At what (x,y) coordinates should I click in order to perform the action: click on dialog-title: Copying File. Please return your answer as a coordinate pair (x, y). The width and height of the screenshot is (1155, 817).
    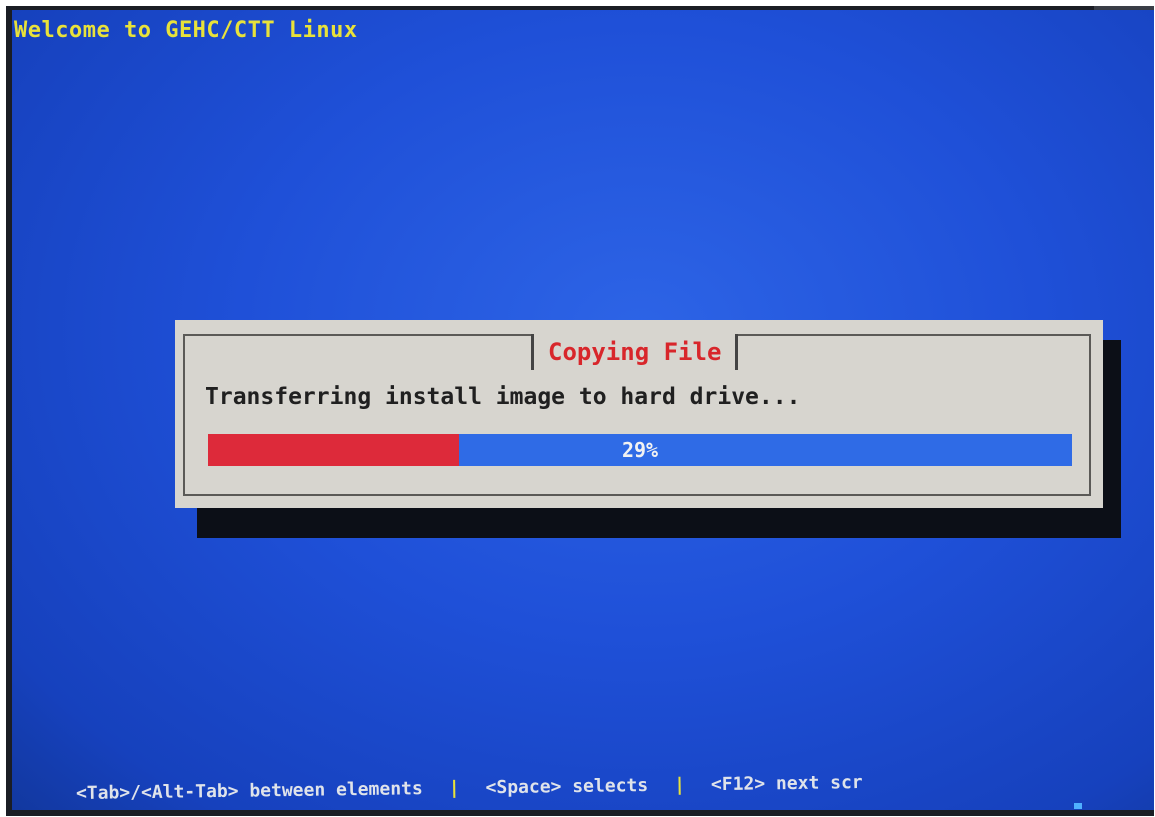
    Looking at the image, I should click on (635, 352).